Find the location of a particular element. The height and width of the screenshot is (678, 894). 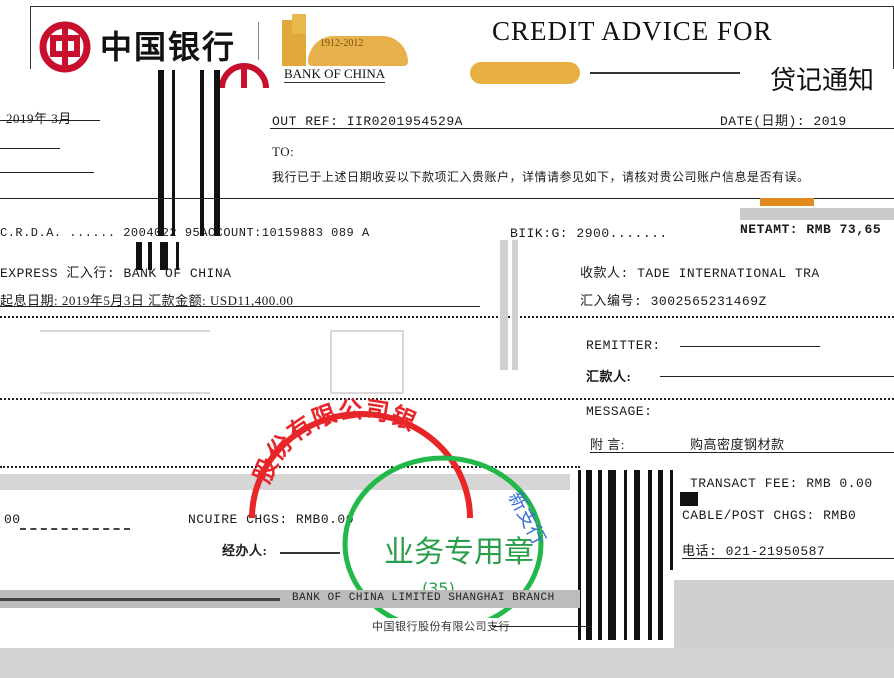

header-rule is located at coordinates (665, 73).